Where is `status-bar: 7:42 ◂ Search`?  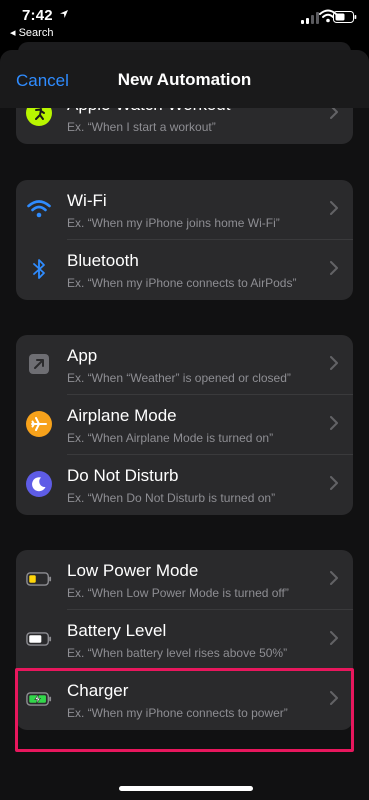
status-bar: 7:42 ◂ Search is located at coordinates (184, 22).